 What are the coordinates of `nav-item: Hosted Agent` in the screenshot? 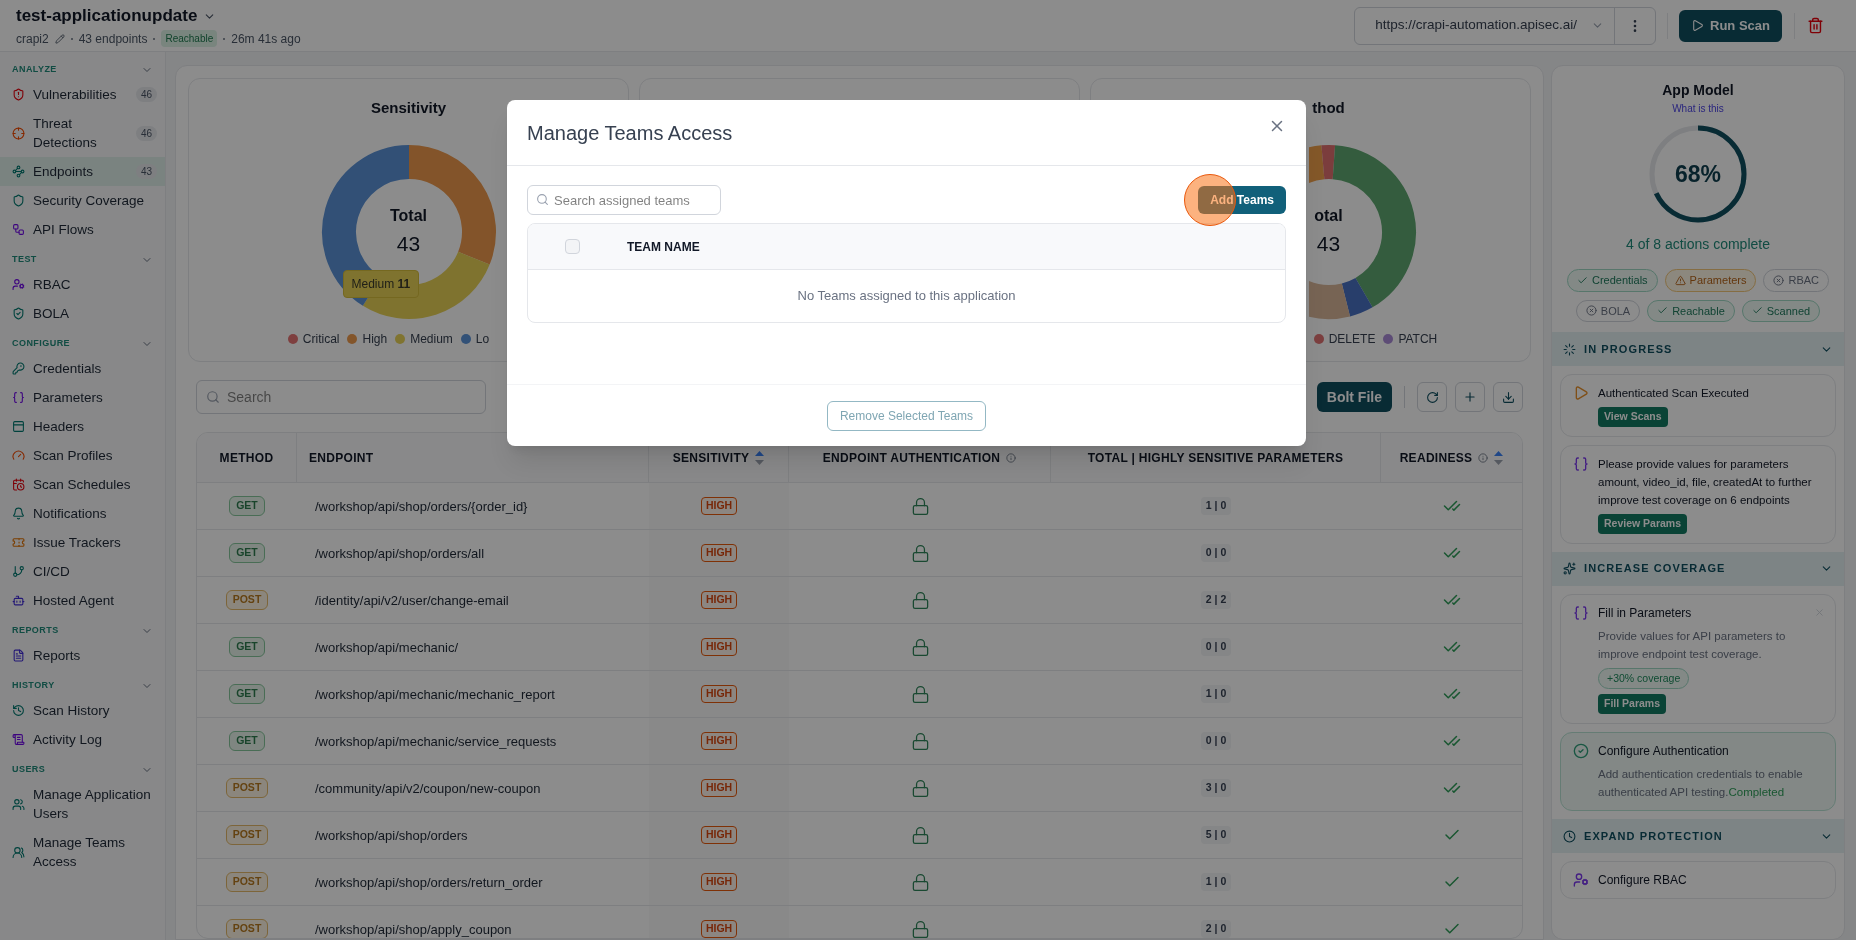 It's located at (82, 600).